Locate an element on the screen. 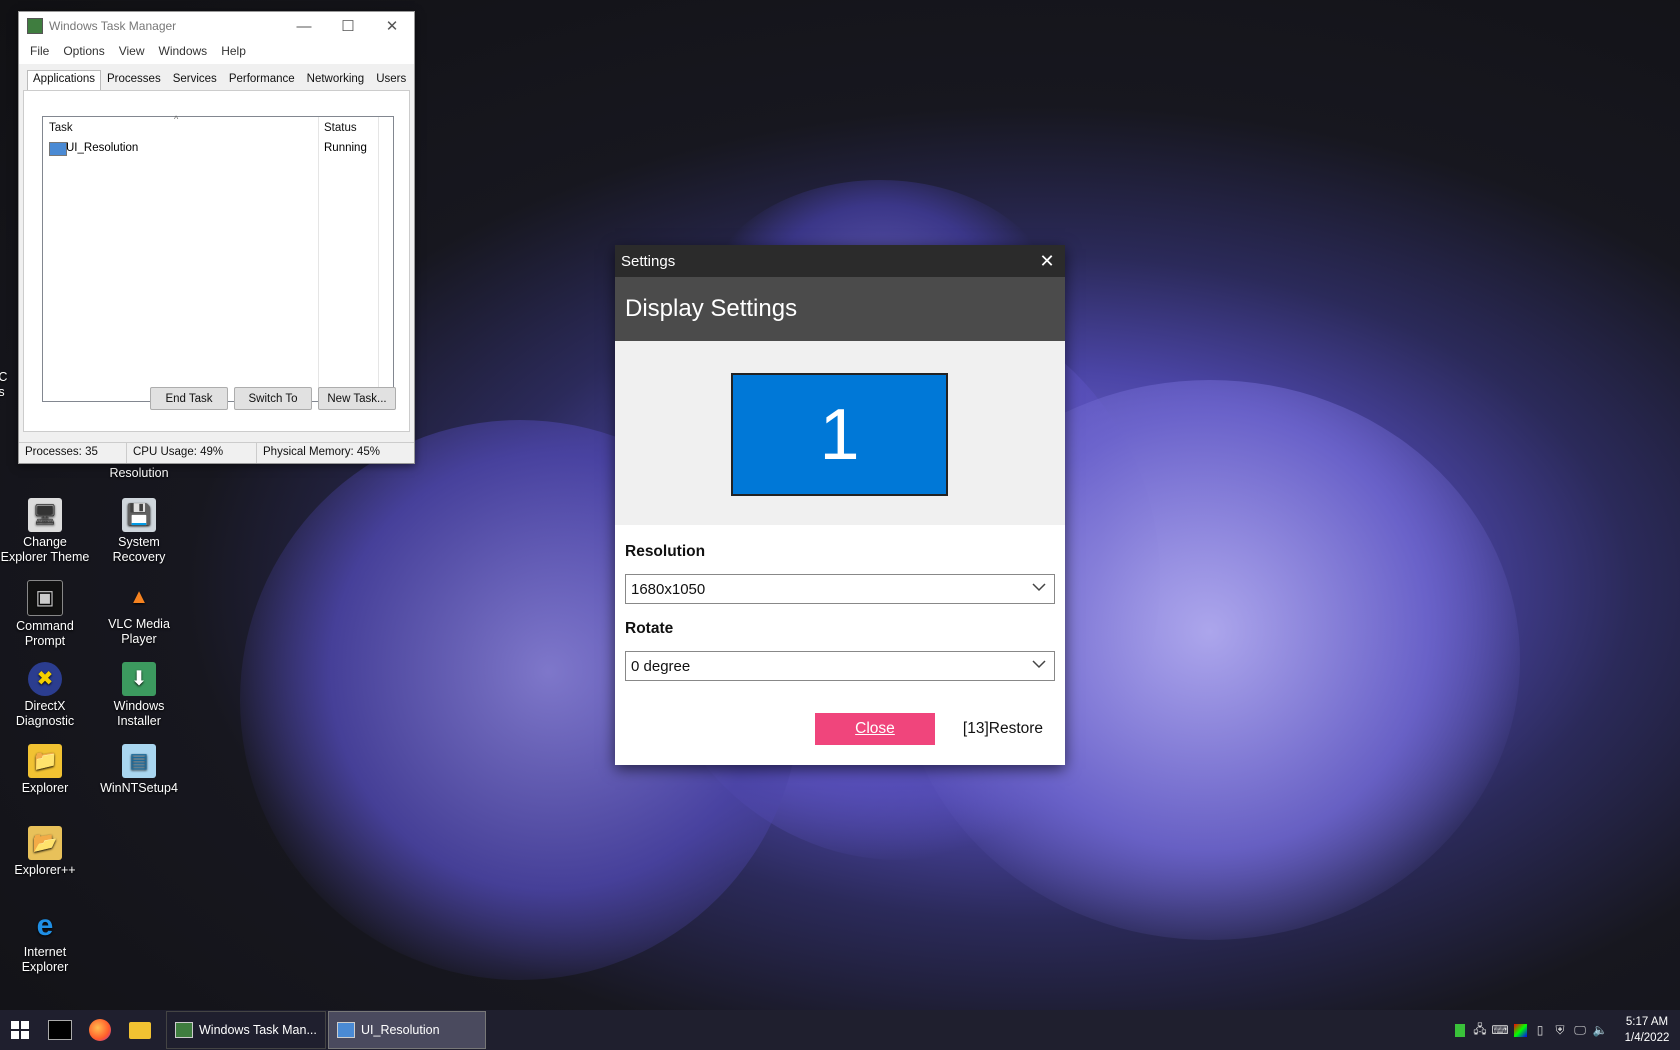  menu-view: View is located at coordinates (132, 54).